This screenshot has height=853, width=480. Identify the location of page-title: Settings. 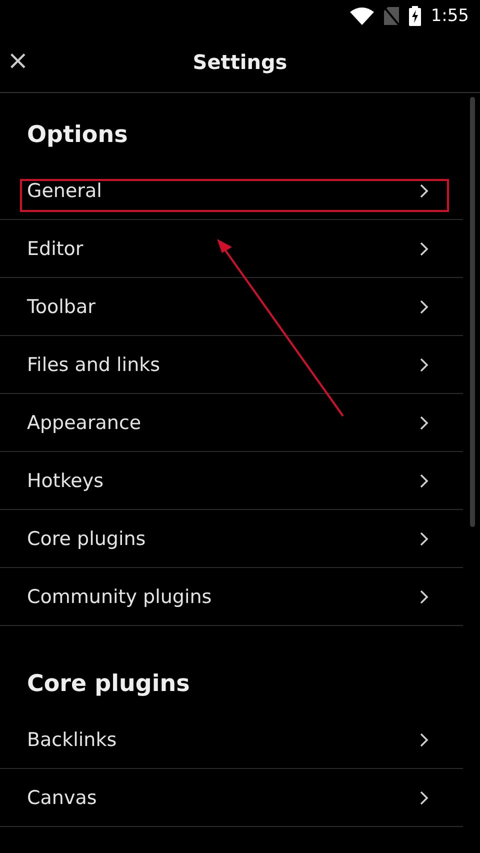
(240, 62).